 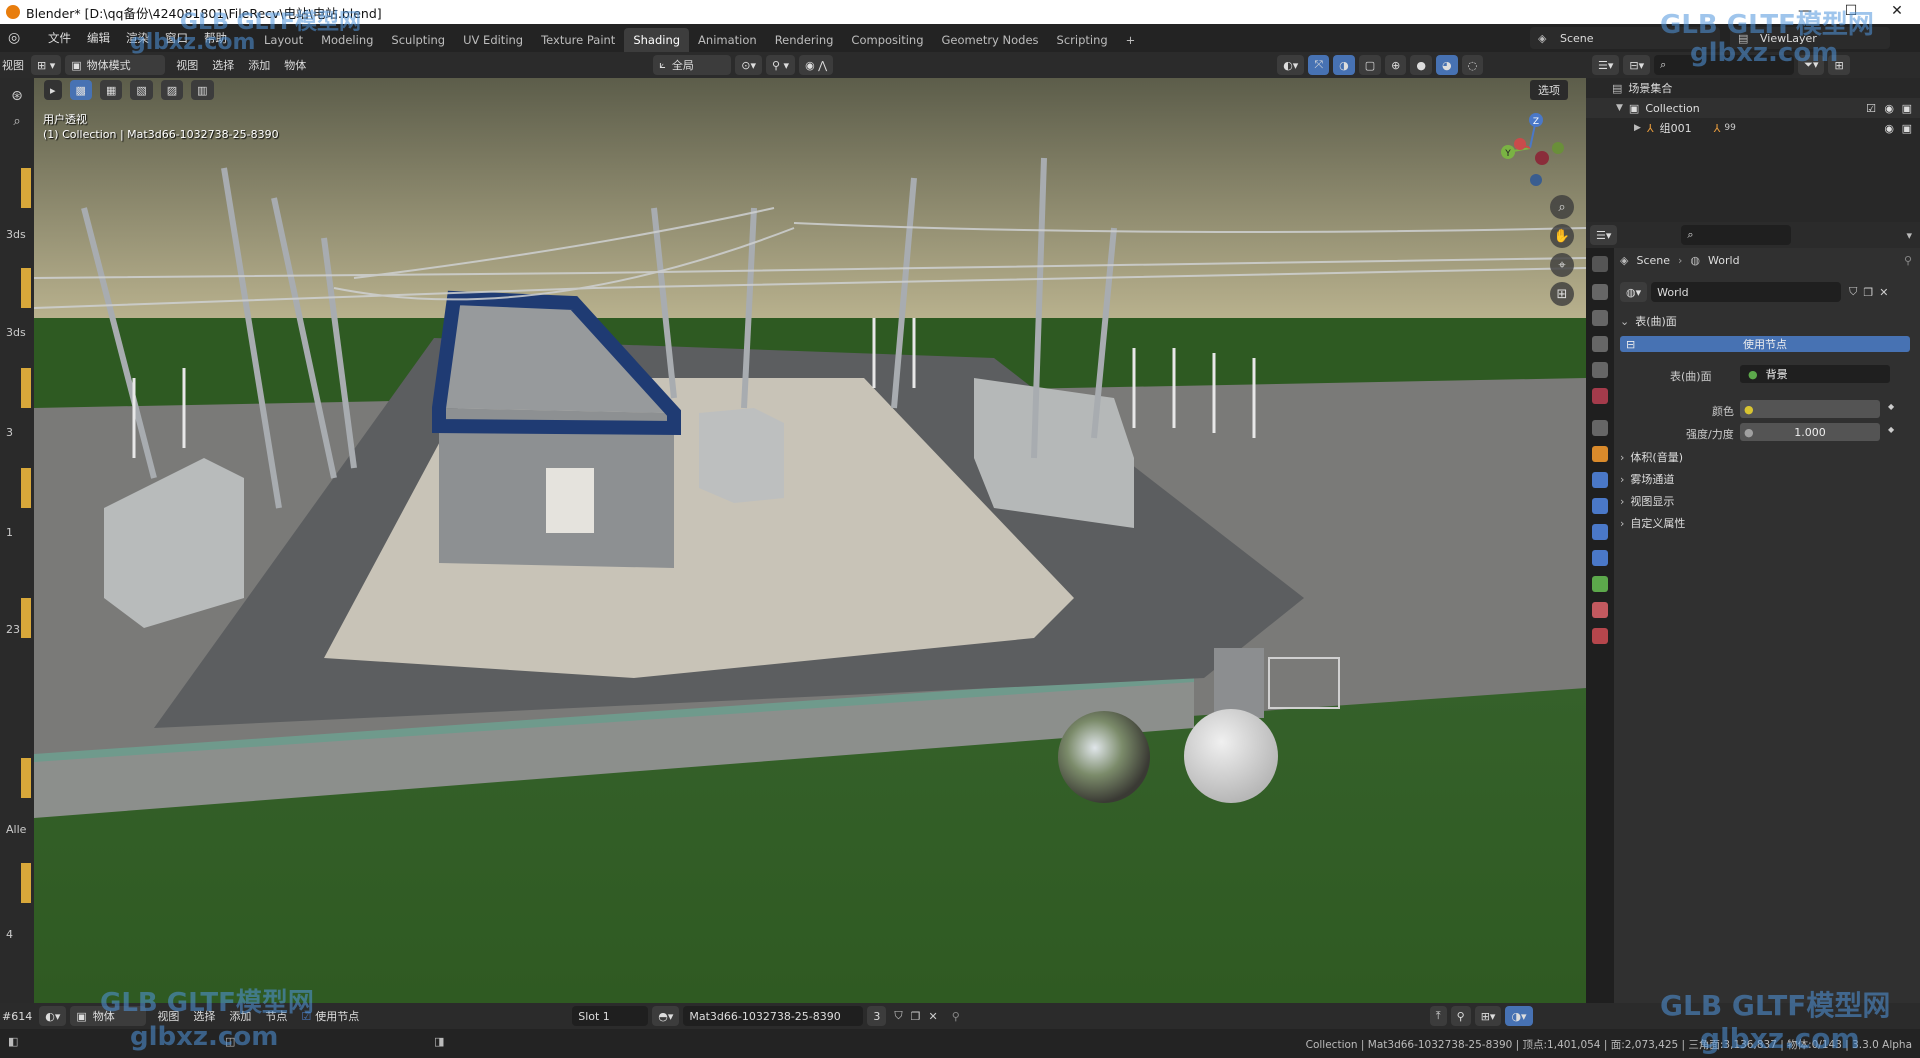 What do you see at coordinates (111, 90) in the screenshot?
I see `select-extend-icon: ▦` at bounding box center [111, 90].